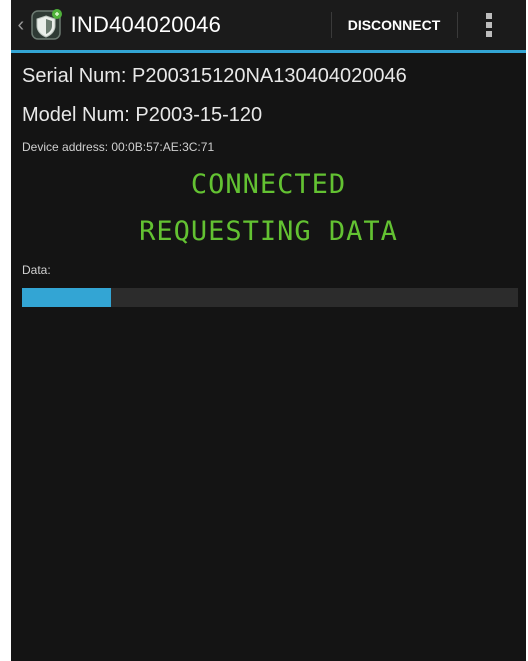 The height and width of the screenshot is (661, 528). Describe the element at coordinates (268, 184) in the screenshot. I see `connection-status: CONNECTED` at that location.